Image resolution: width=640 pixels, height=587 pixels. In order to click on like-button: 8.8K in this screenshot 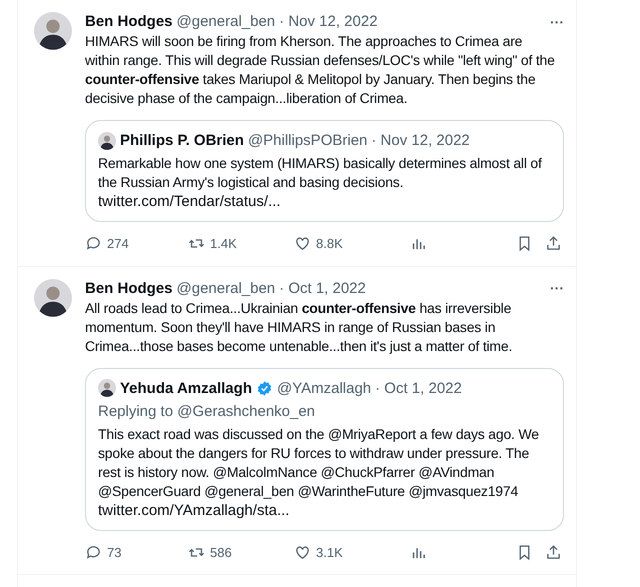, I will do `click(318, 244)`.